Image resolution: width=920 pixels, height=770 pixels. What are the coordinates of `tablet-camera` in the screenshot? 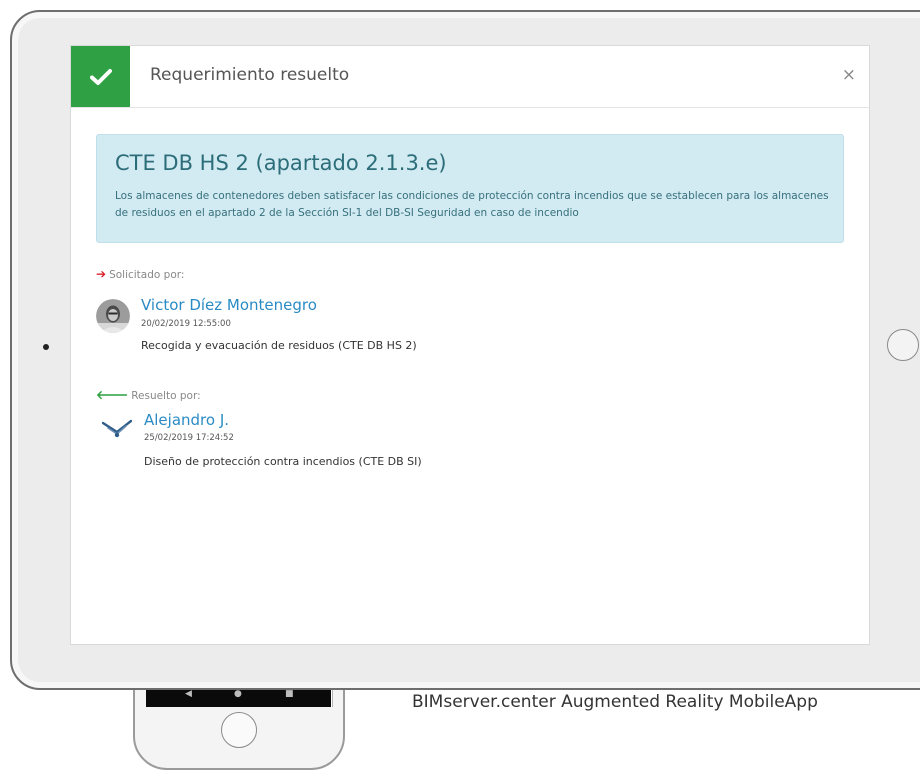 It's located at (46, 347).